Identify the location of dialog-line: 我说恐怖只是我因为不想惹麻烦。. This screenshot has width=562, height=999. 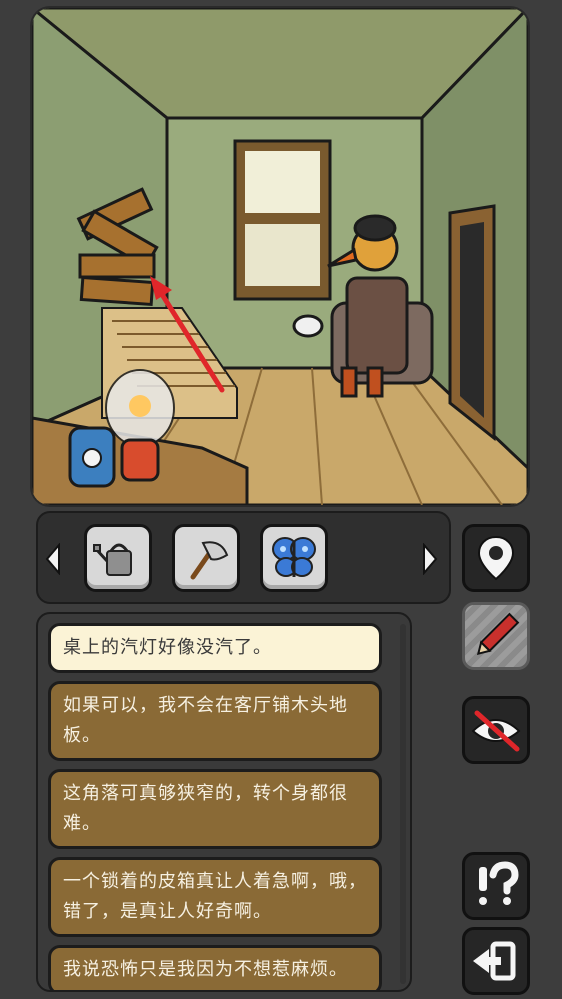
(215, 967).